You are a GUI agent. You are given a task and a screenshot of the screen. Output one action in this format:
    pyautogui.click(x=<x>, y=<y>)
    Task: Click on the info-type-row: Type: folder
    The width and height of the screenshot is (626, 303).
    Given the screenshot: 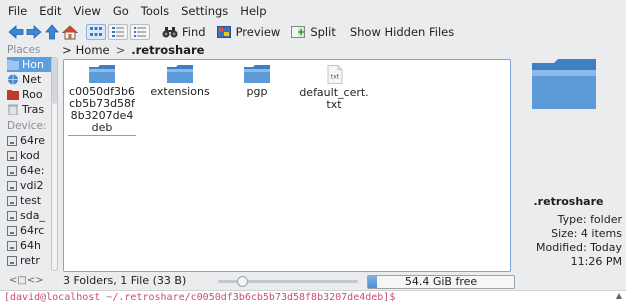 What is the action you would take?
    pyautogui.click(x=590, y=219)
    